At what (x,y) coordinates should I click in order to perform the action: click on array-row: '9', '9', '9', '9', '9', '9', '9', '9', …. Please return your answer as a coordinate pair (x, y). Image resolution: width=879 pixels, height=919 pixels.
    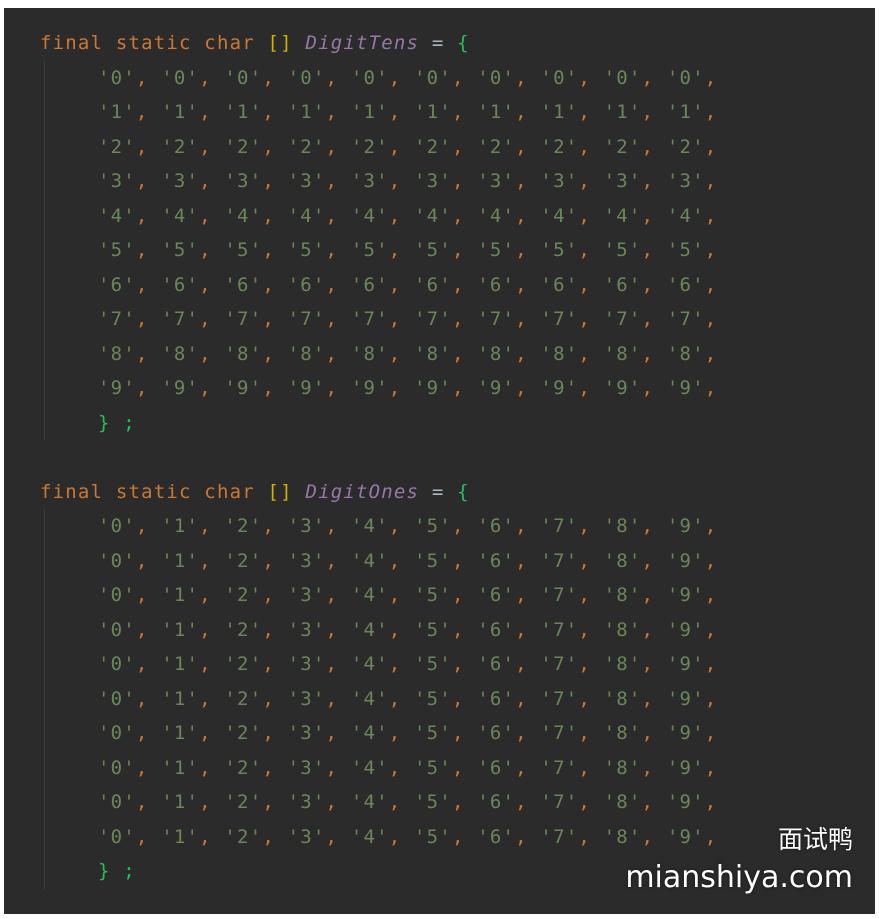
    Looking at the image, I should click on (439, 388).